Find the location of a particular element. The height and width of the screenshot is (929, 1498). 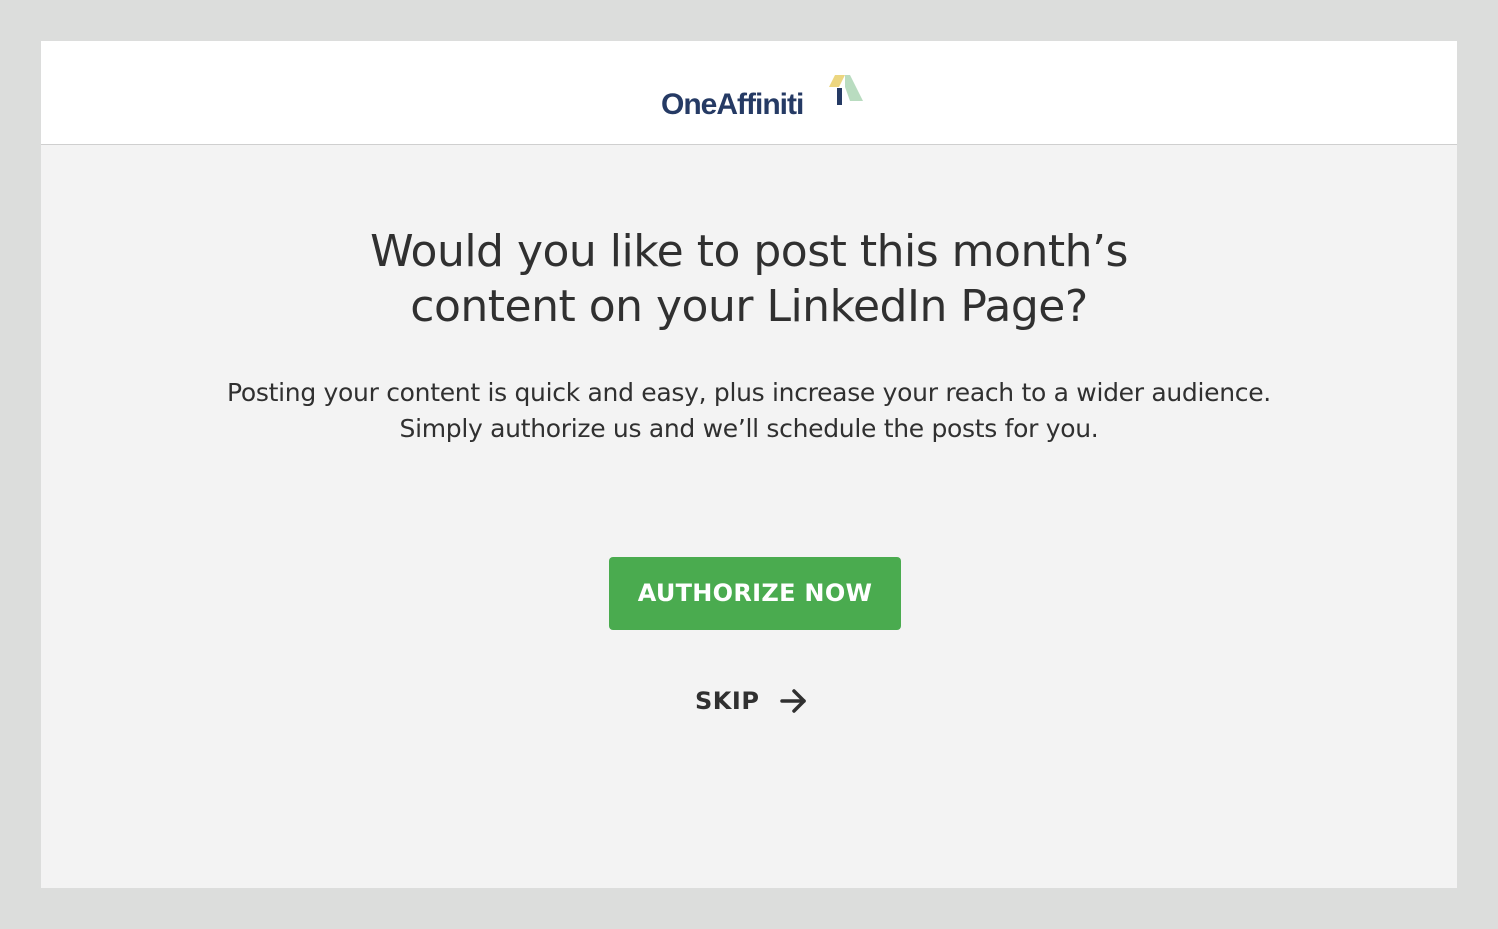

oneaffiniti-logo: OneAffiniti is located at coordinates (766, 98).